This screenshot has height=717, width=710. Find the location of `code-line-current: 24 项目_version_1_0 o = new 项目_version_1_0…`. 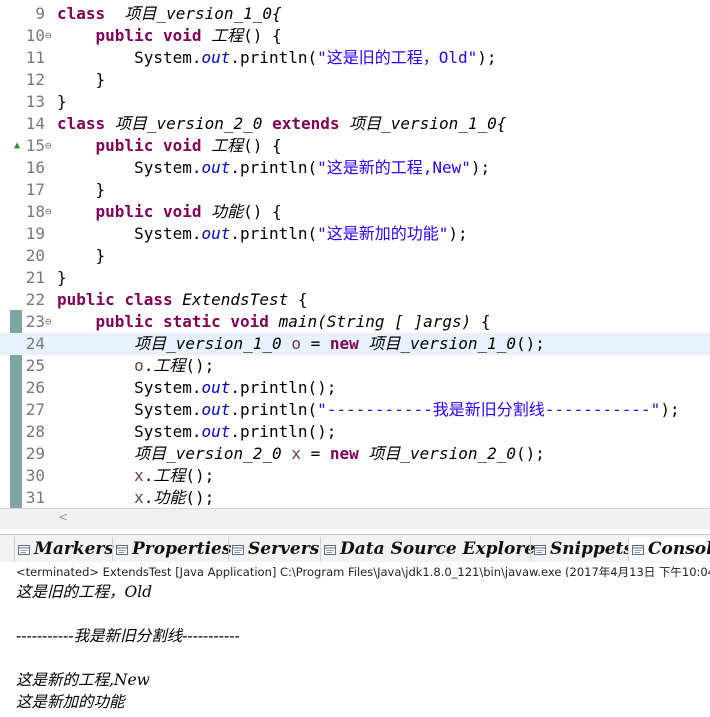

code-line-current: 24 项目_version_1_0 o = new 项目_version_1_0… is located at coordinates (355, 344).